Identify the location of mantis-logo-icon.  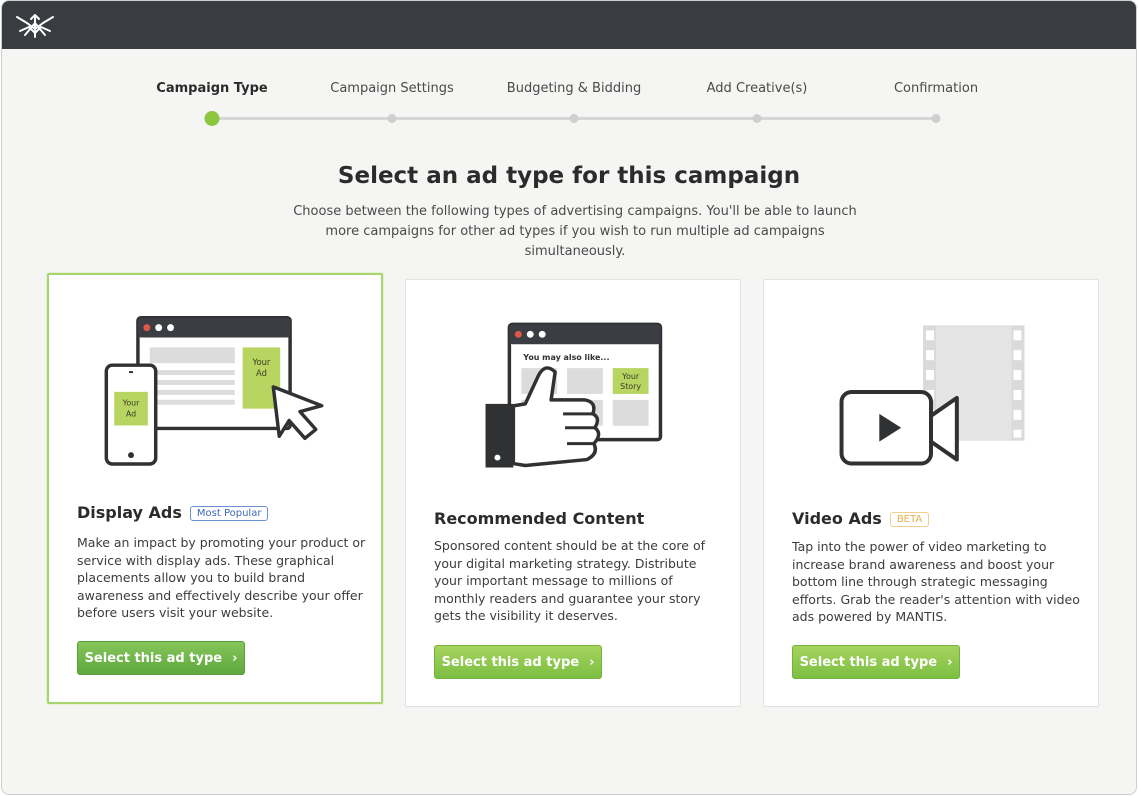
(35, 25).